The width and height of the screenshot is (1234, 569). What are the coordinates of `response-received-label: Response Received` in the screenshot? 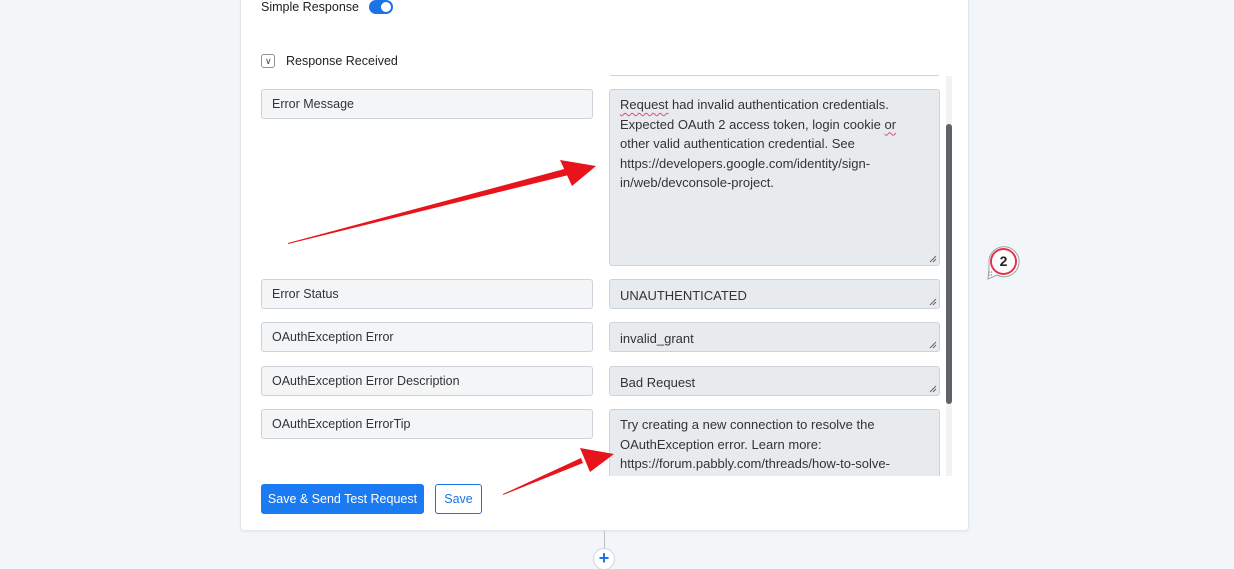 It's located at (342, 61).